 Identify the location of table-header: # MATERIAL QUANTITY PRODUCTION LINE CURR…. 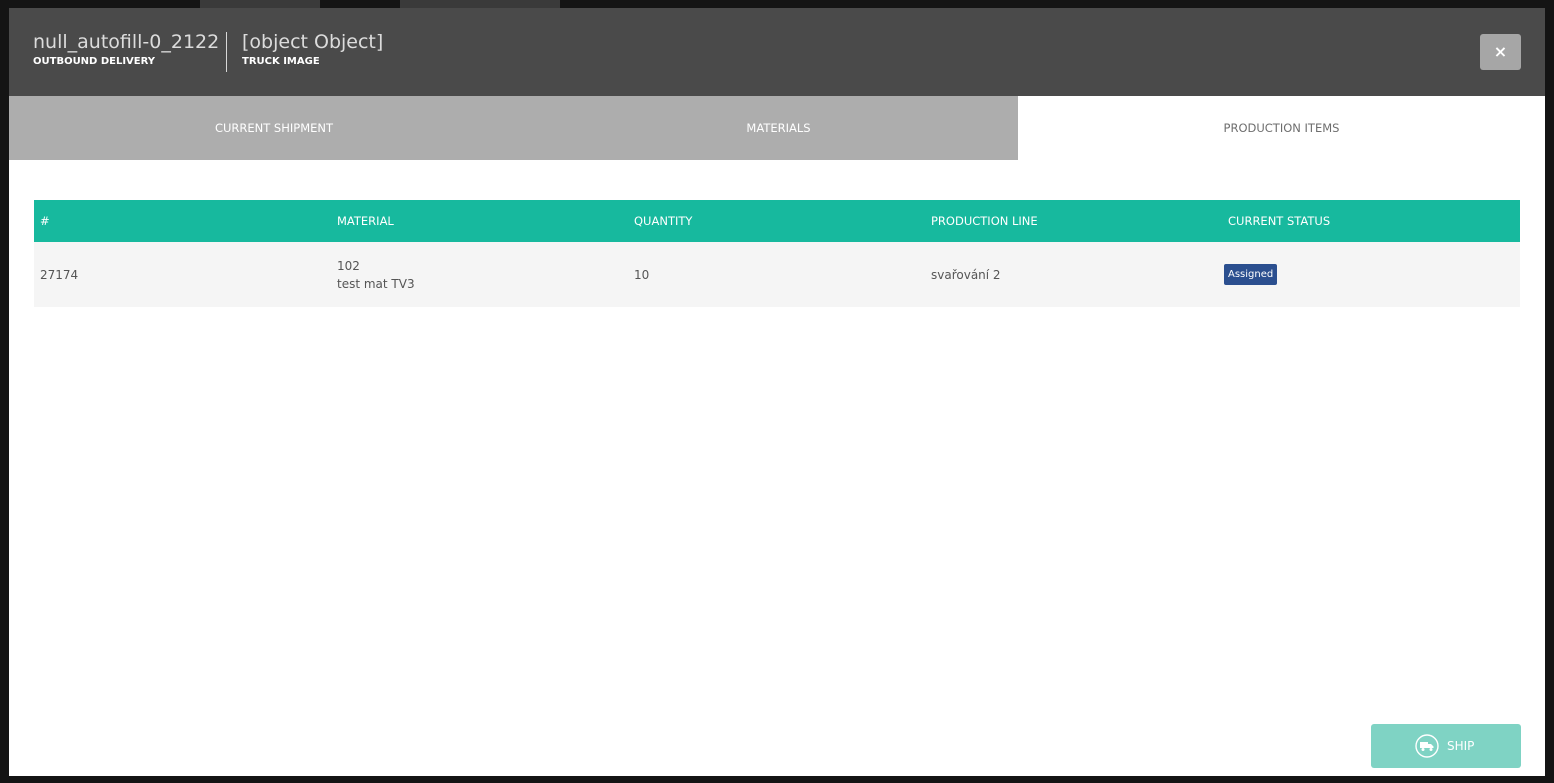
(777, 221).